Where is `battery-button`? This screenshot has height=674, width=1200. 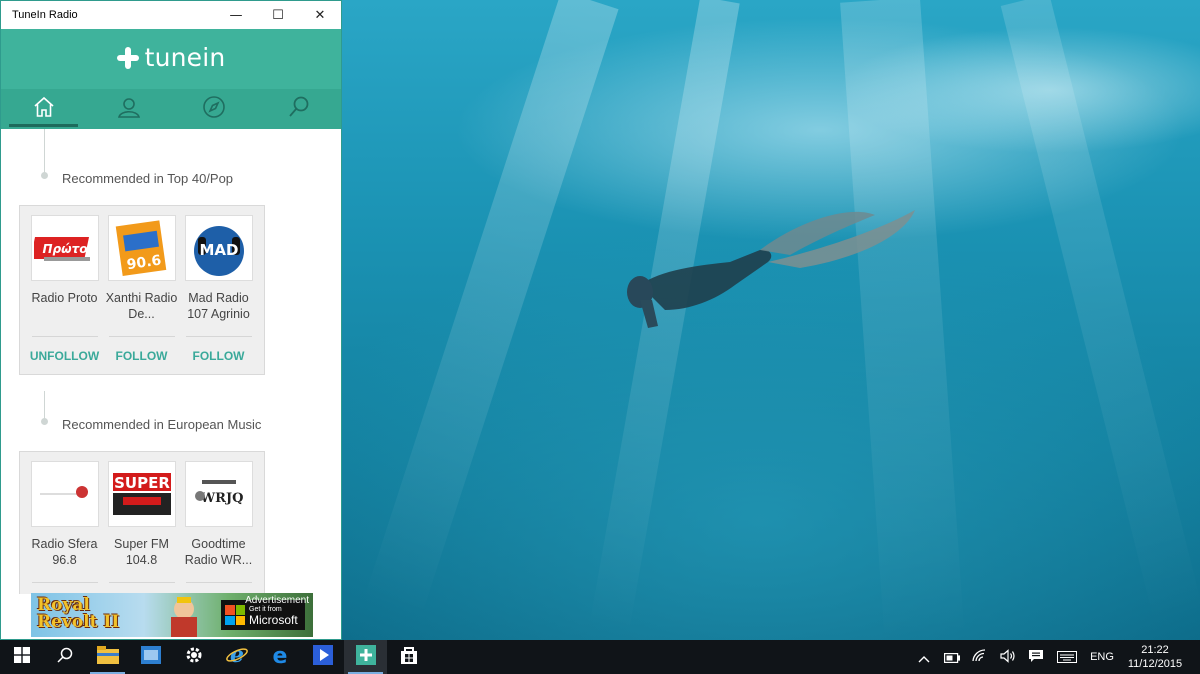 battery-button is located at coordinates (952, 657).